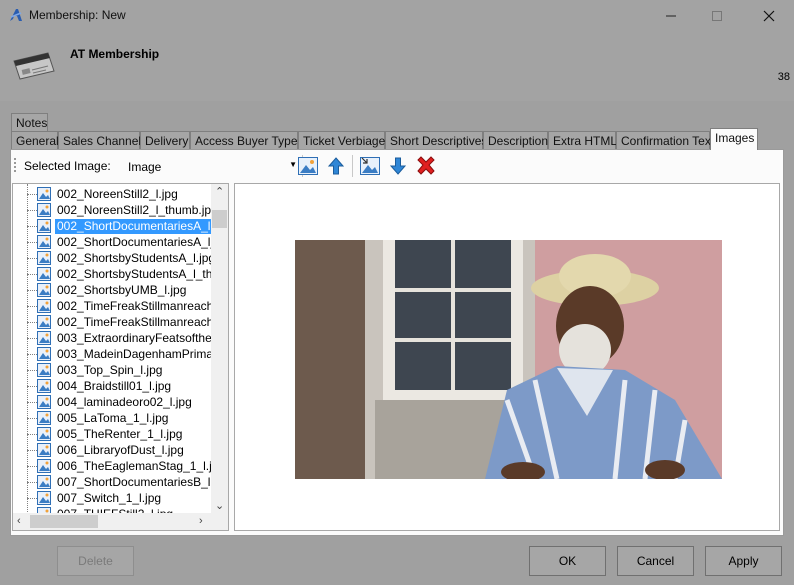  Describe the element at coordinates (113, 386) in the screenshot. I see `tree-file-item: 004_Braidstill01_l.jpg` at that location.